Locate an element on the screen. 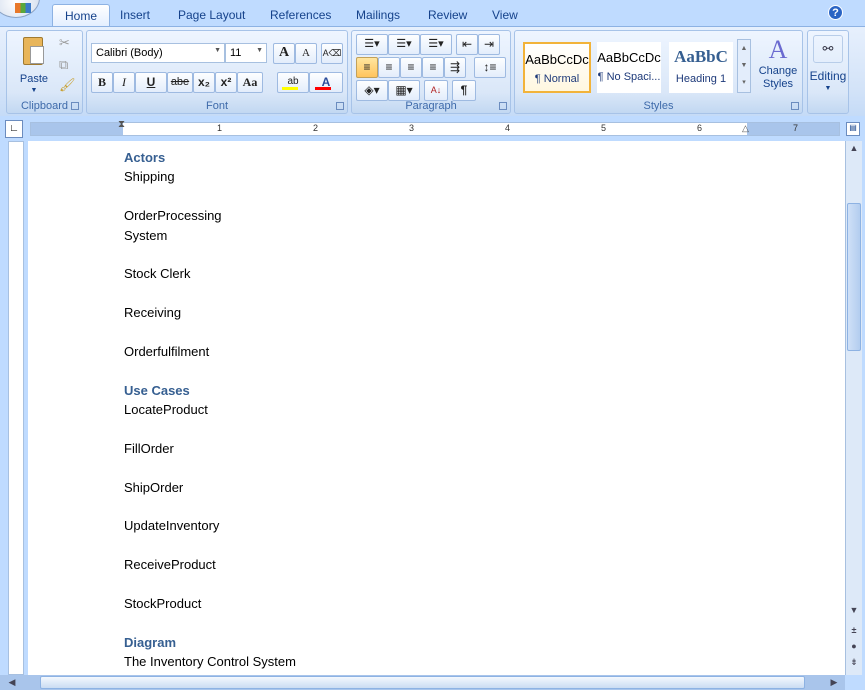 Image resolution: width=865 pixels, height=690 pixels. heading: Use Cases is located at coordinates (210, 390).